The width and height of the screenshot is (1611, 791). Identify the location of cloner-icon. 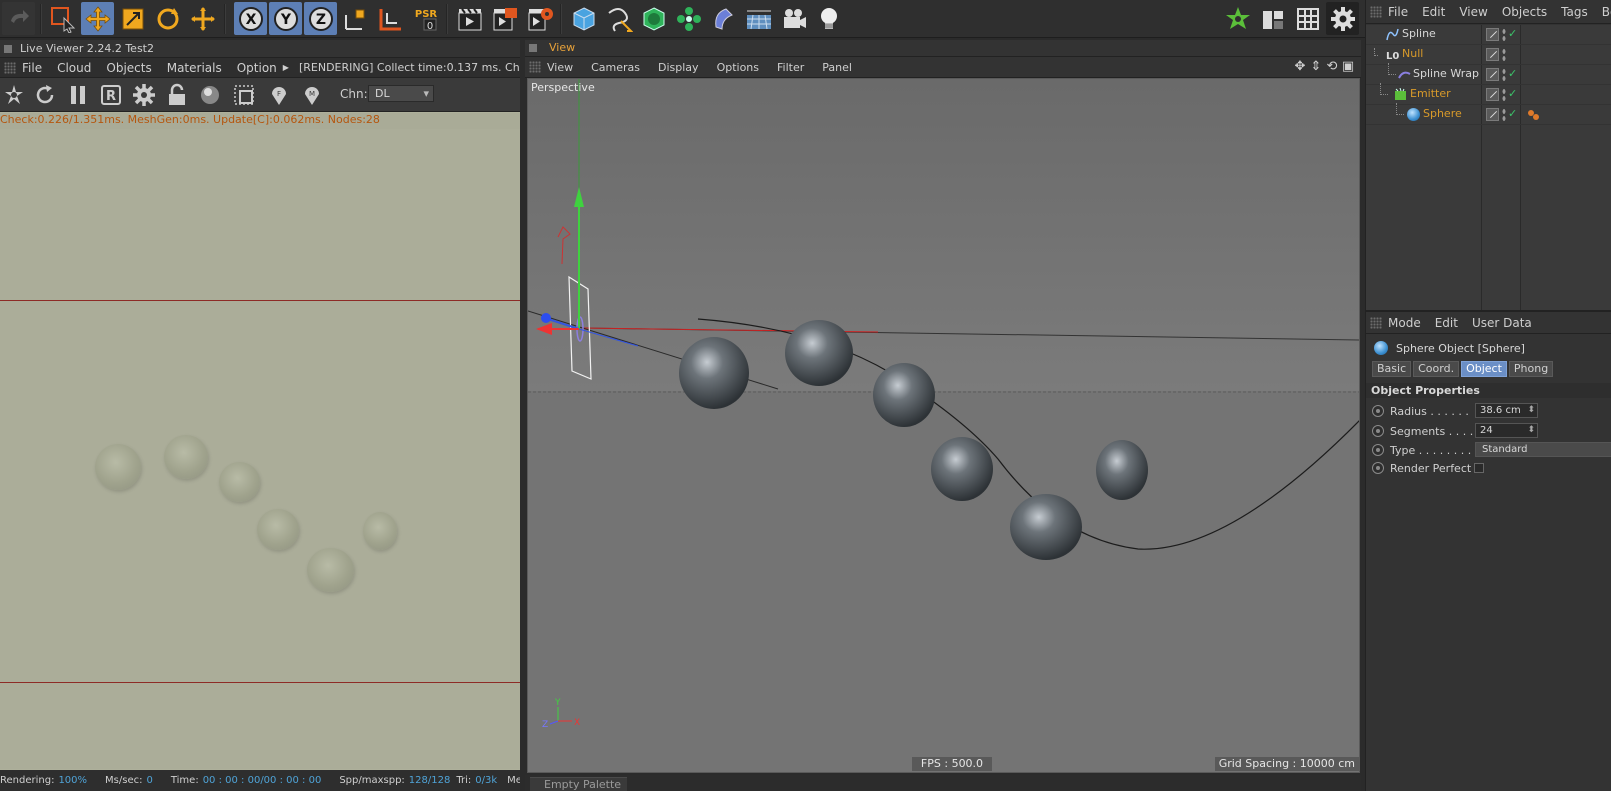
(688, 18).